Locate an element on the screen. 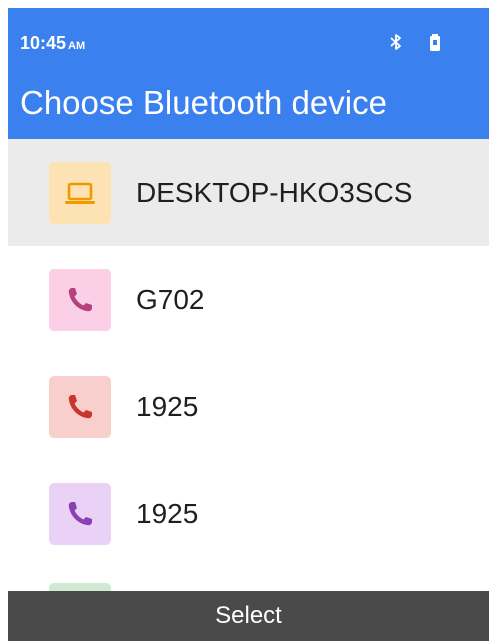 This screenshot has width=489, height=641. bluetooth-icon is located at coordinates (395, 42).